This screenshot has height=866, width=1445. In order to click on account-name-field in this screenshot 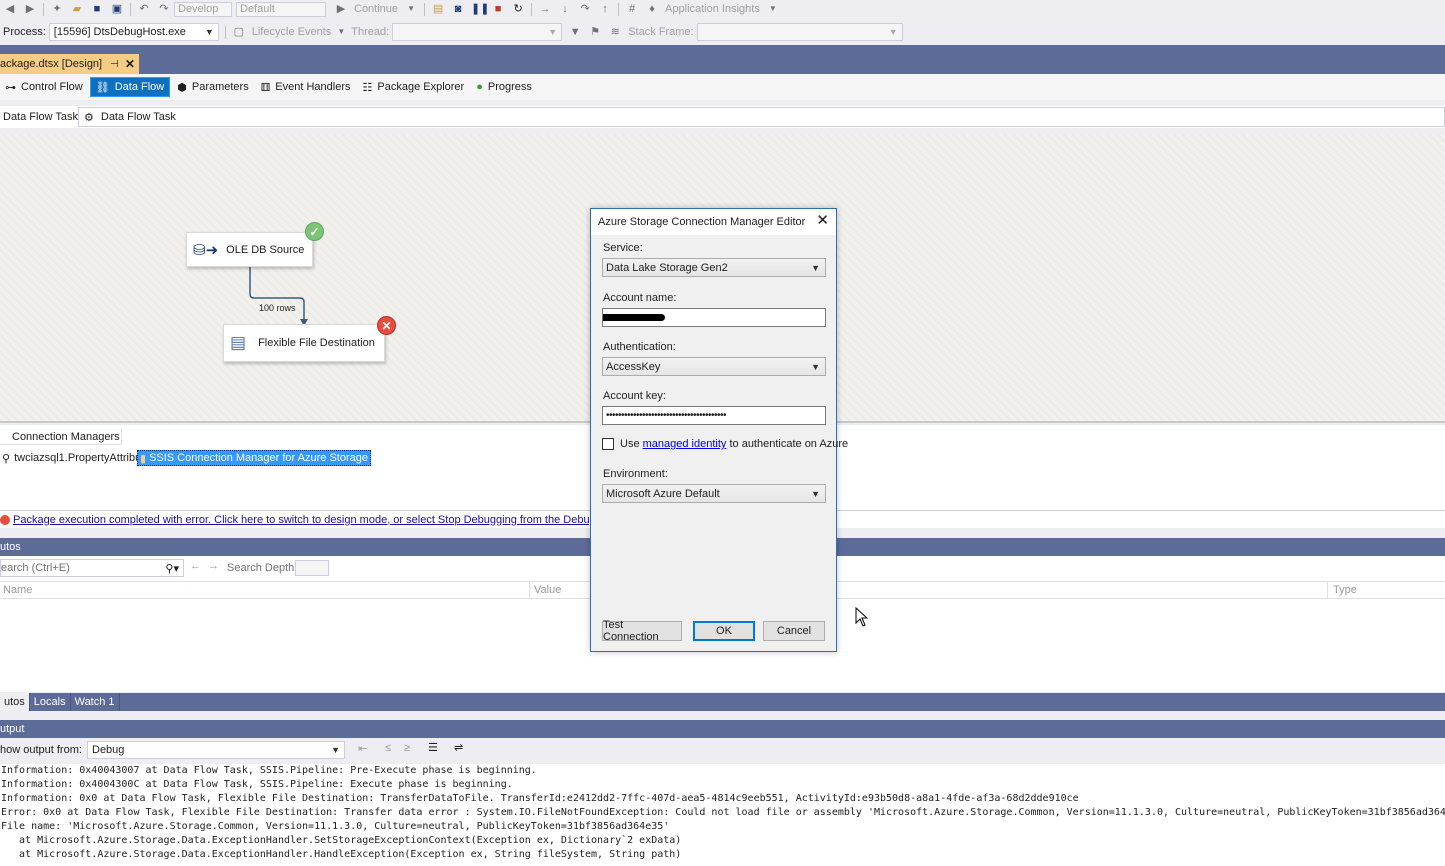, I will do `click(714, 317)`.